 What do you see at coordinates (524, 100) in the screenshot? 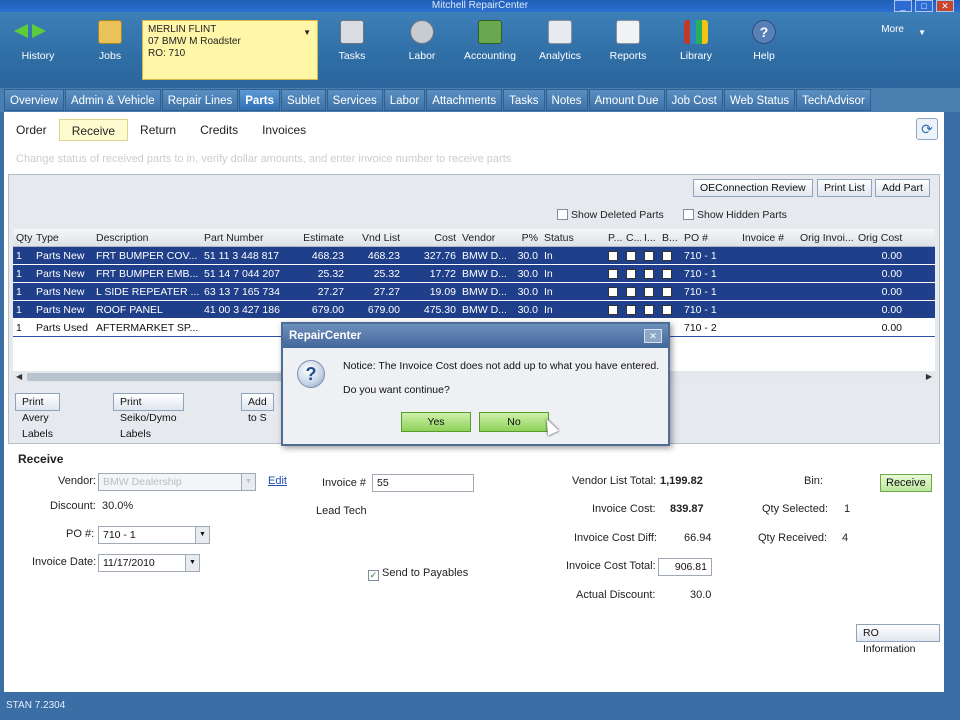
I see `tab-tasks: Tasks` at bounding box center [524, 100].